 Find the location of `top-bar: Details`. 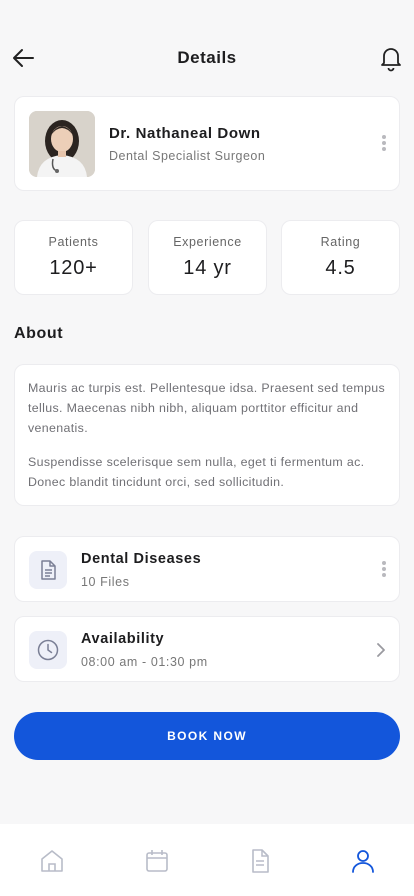

top-bar: Details is located at coordinates (207, 58).